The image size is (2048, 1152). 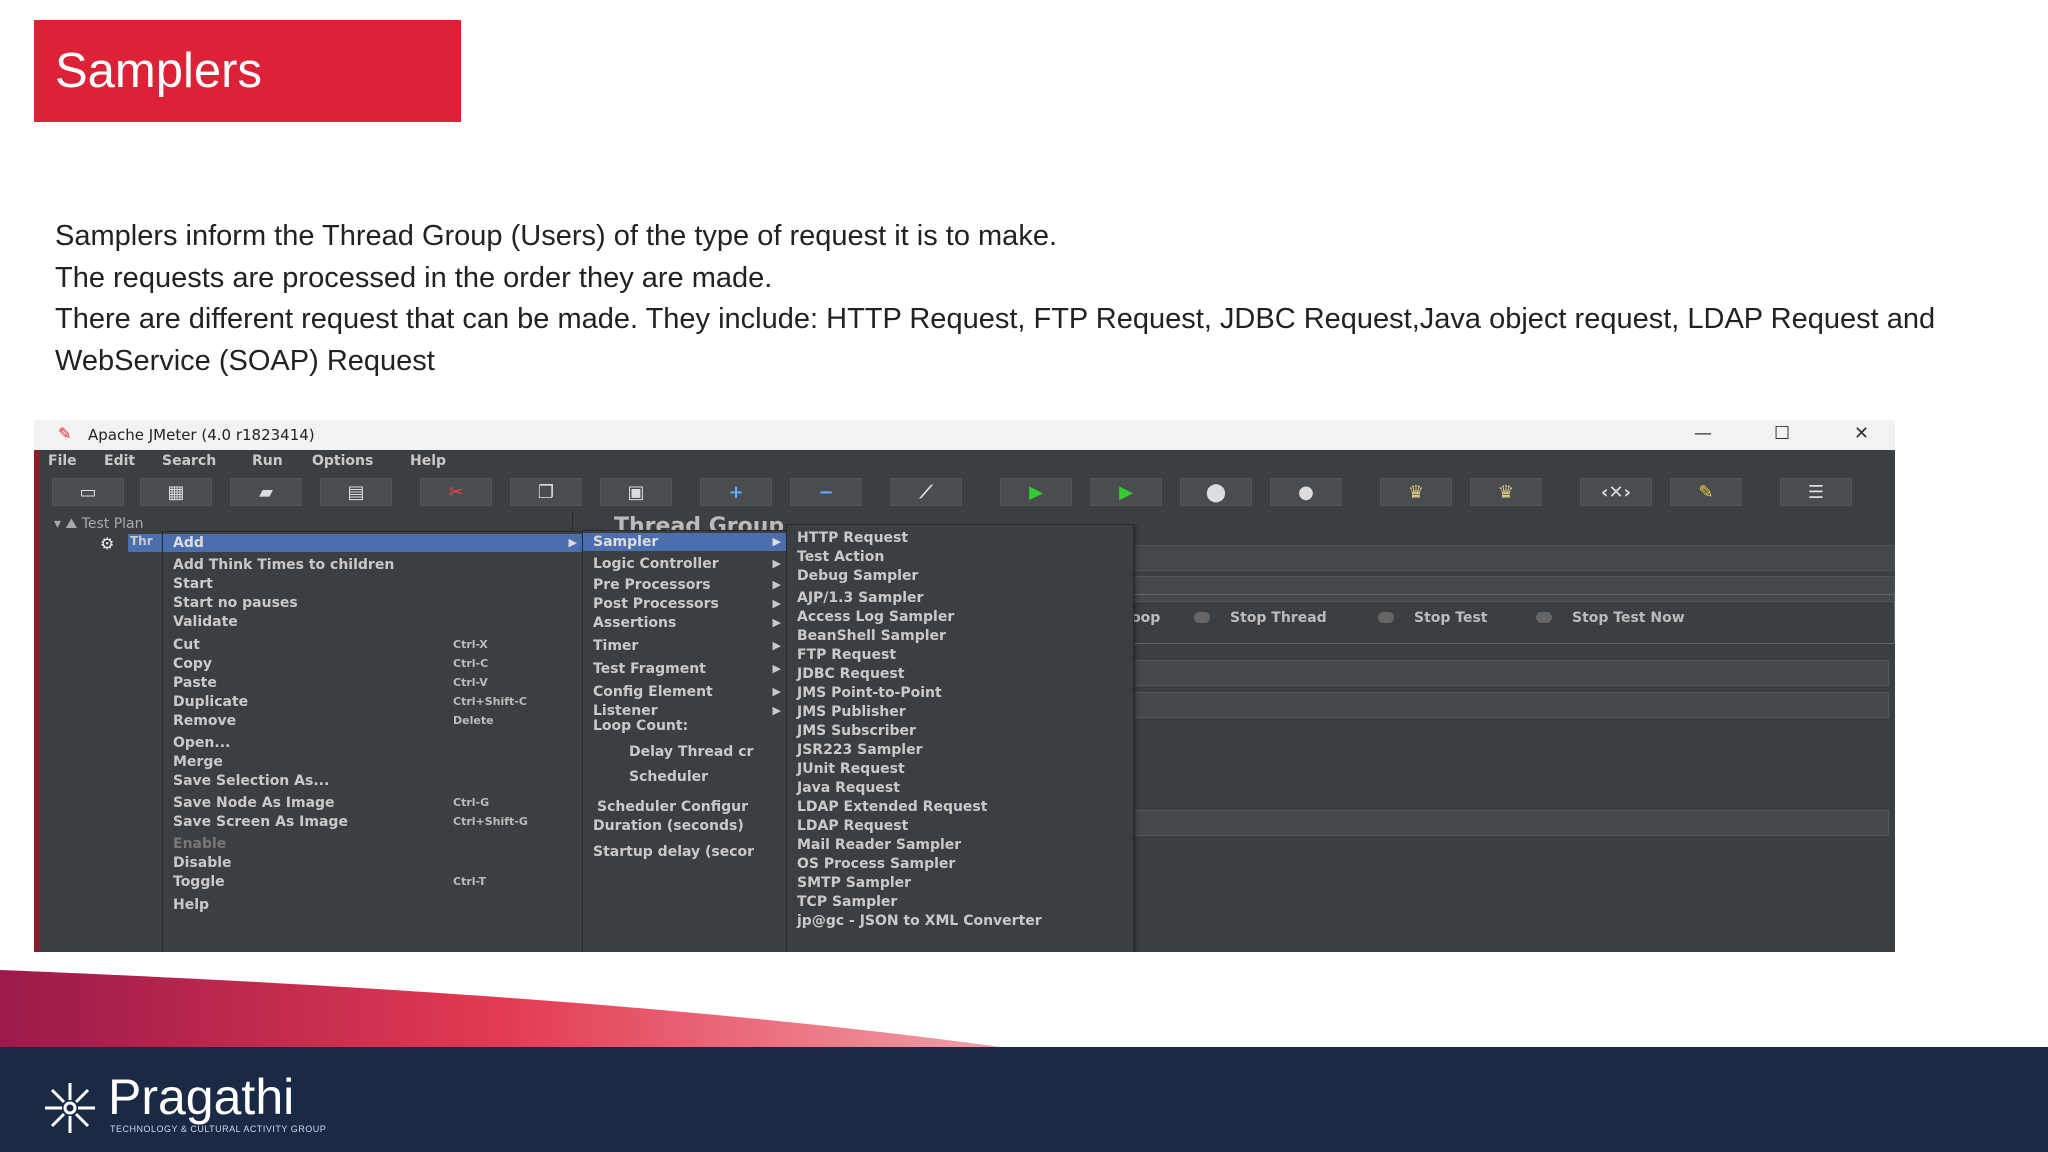 What do you see at coordinates (119, 461) in the screenshot?
I see `menu-edit: Edit` at bounding box center [119, 461].